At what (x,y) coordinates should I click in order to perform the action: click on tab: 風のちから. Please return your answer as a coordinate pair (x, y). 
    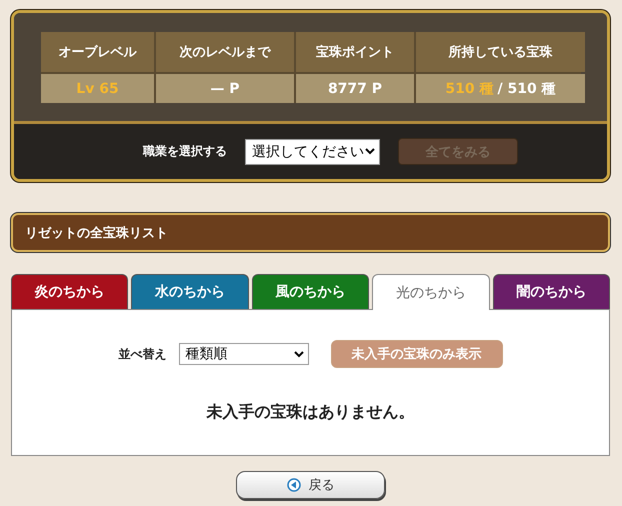
    Looking at the image, I should click on (311, 291).